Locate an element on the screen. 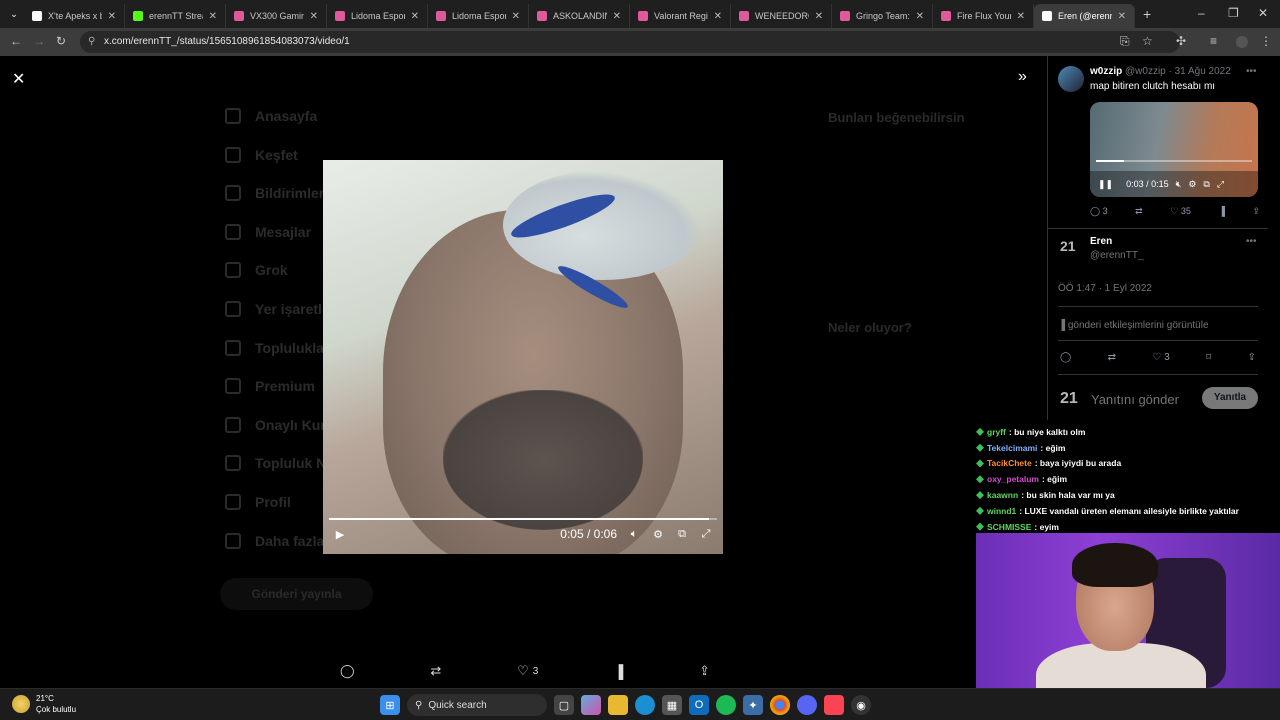  chat-username: kaawnn is located at coordinates (1002, 495).